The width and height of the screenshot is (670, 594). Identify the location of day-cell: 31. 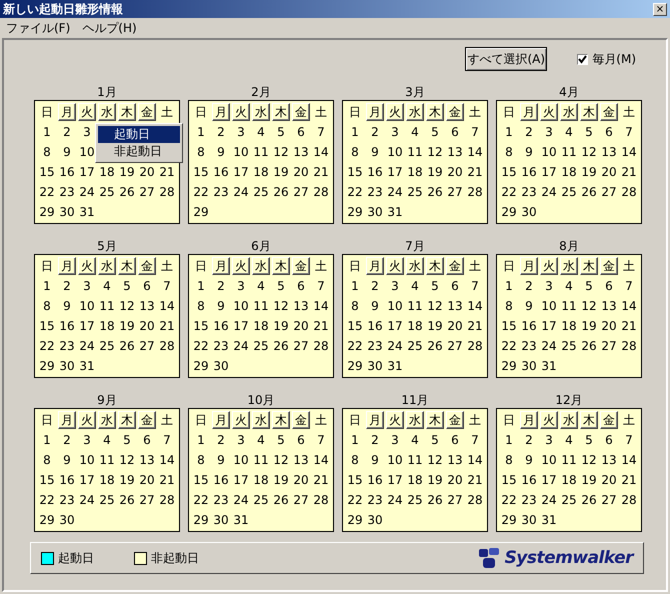
(549, 366).